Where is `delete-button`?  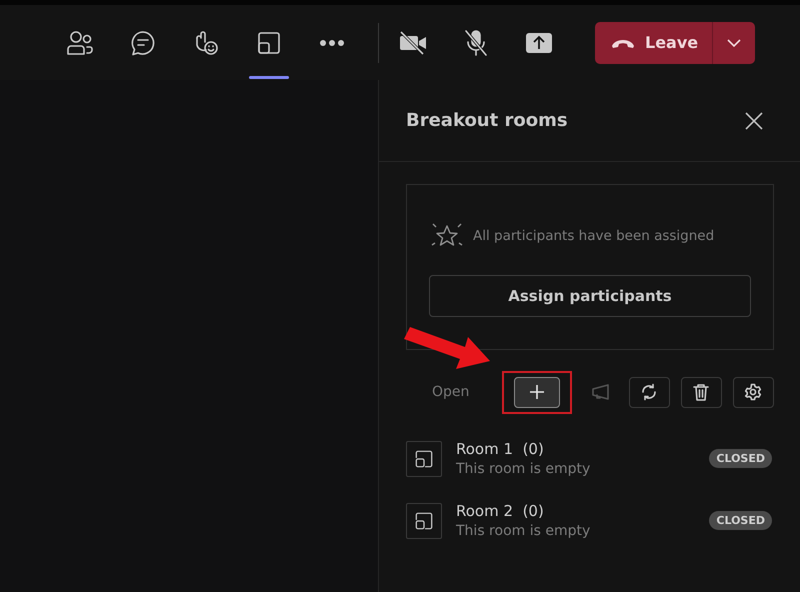
delete-button is located at coordinates (701, 392).